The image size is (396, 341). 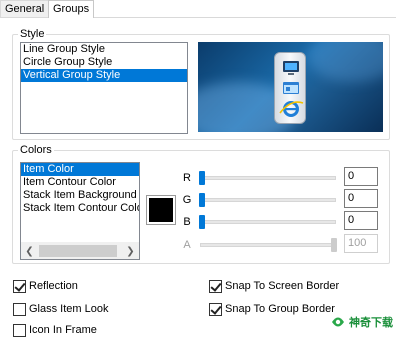 I want to click on slider-thumb-g, so click(x=202, y=200).